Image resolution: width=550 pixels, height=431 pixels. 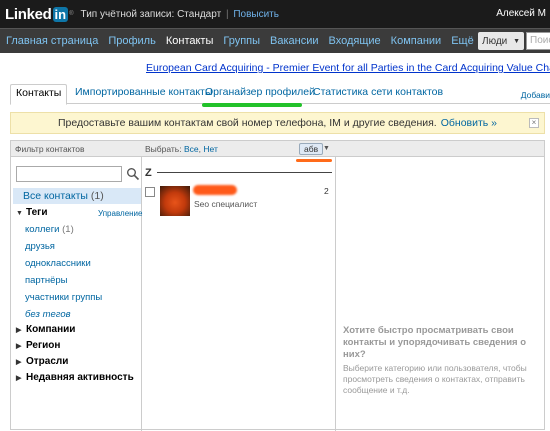 I want to click on add-connections-link: Добави, so click(x=535, y=95).